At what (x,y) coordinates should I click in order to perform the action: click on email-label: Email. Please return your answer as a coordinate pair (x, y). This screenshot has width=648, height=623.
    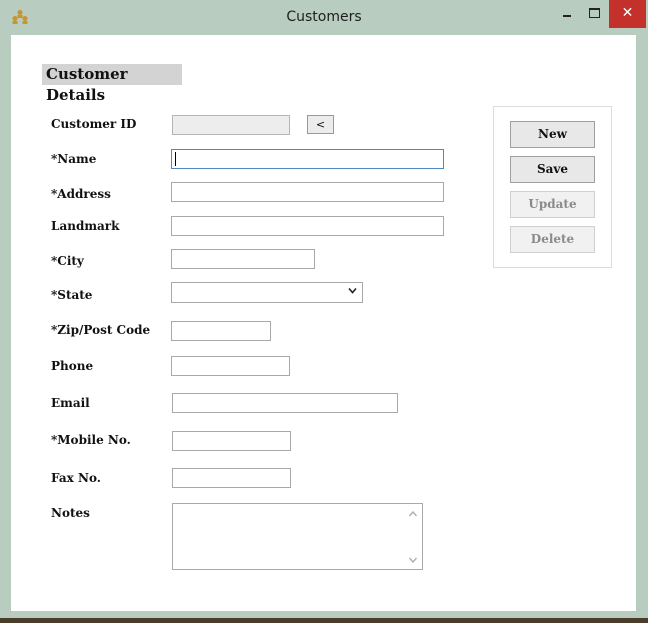
    Looking at the image, I should click on (70, 403).